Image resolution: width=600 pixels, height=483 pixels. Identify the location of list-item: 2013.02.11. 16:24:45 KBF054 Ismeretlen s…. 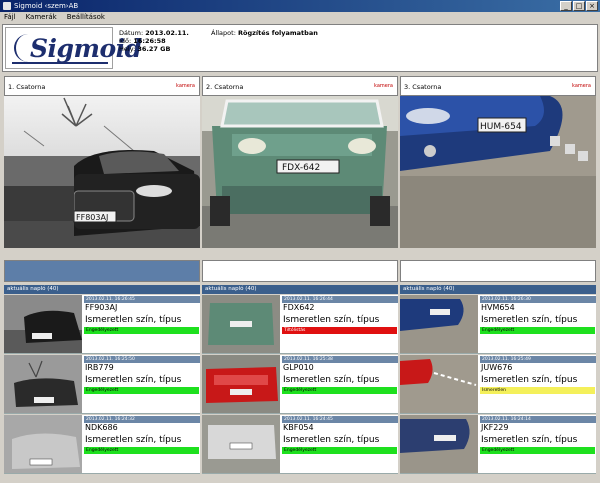
(300, 444).